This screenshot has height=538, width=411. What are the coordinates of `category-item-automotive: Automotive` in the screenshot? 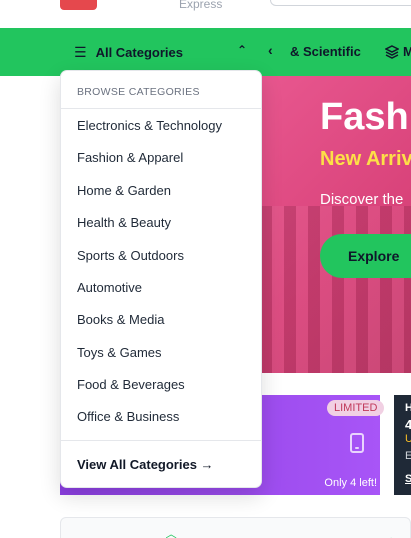 It's located at (109, 287).